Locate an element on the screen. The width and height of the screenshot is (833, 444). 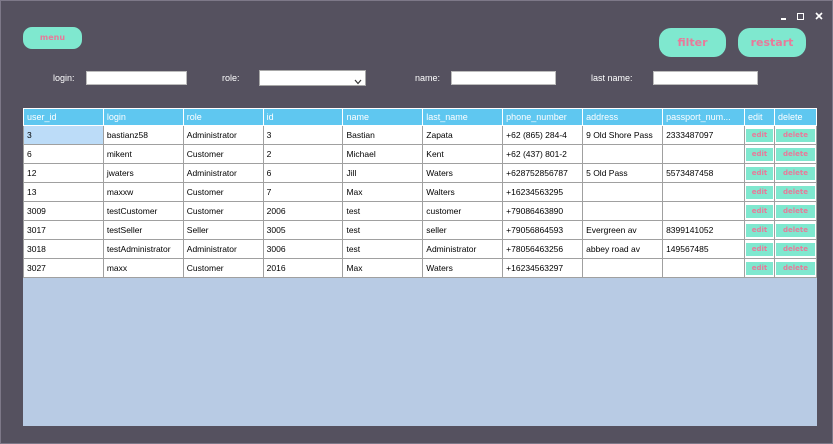
table-cell: 149567485 is located at coordinates (703, 249).